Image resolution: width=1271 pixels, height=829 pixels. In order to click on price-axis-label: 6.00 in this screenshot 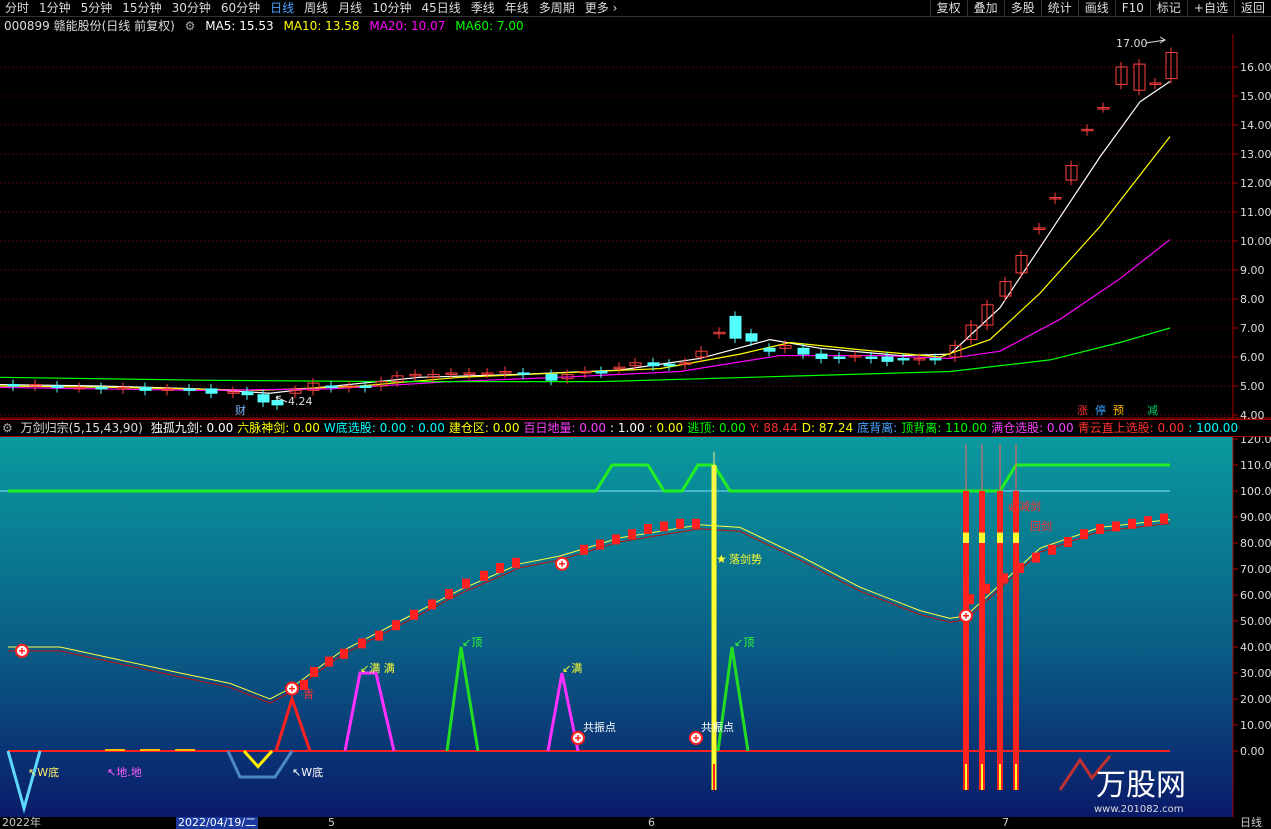, I will do `click(1252, 357)`.